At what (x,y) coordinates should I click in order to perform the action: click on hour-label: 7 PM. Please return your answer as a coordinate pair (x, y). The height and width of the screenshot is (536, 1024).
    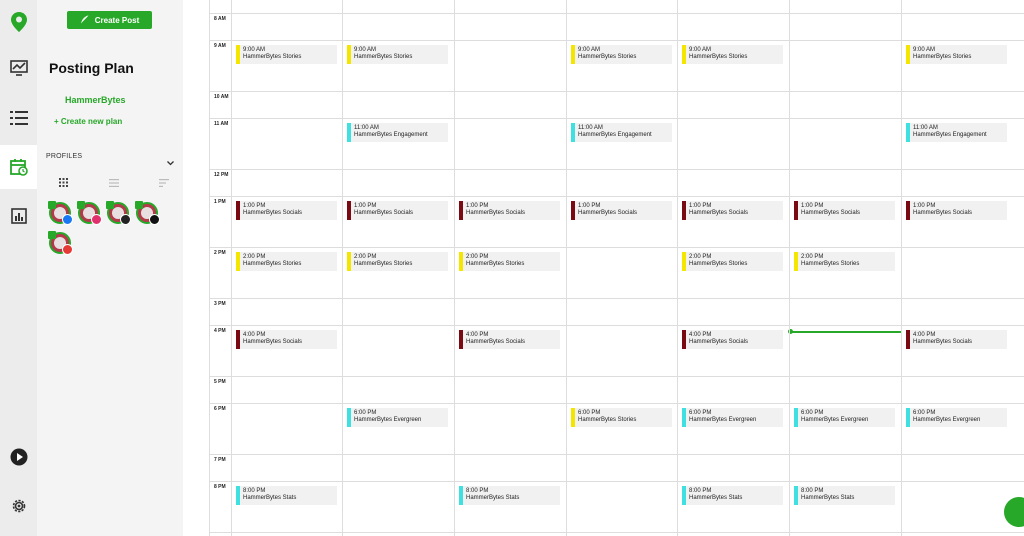
    Looking at the image, I should click on (220, 460).